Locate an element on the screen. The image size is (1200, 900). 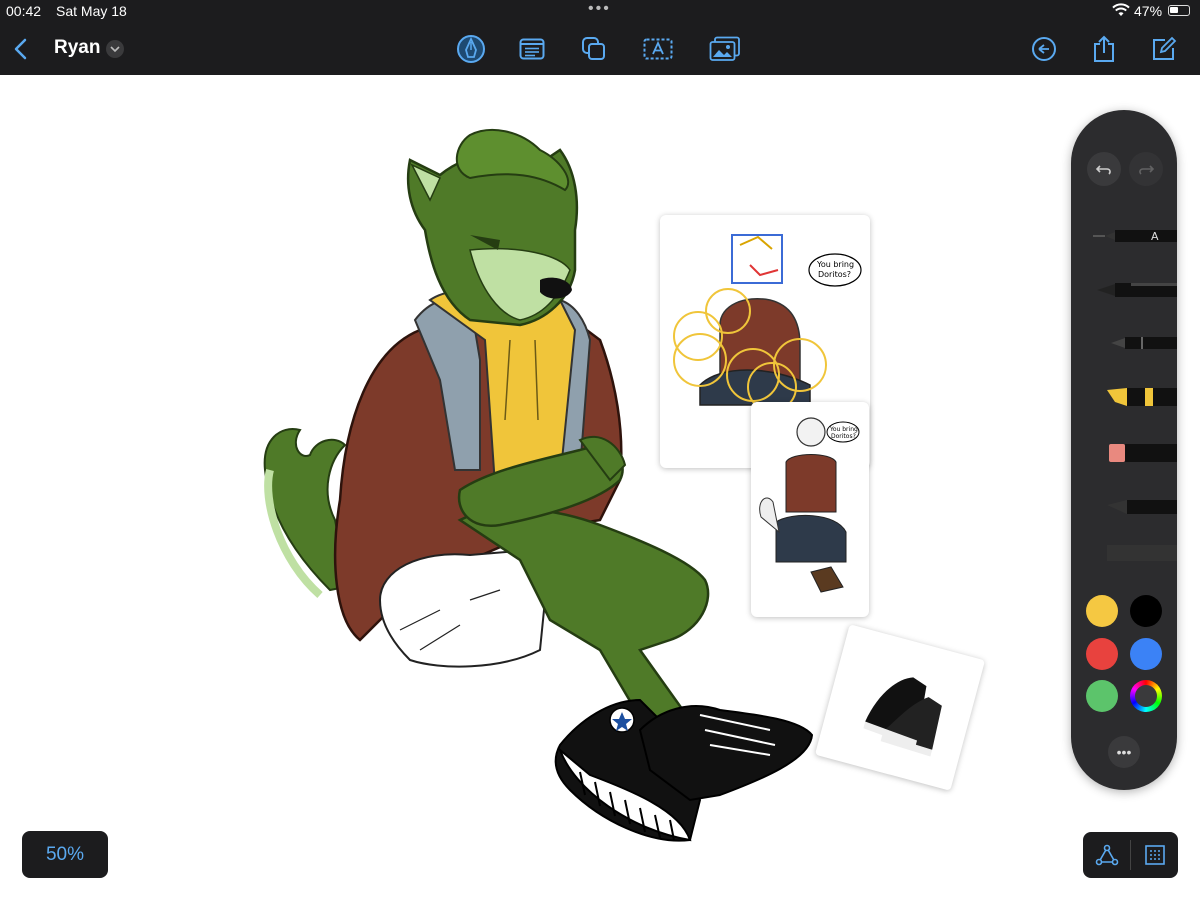
undo-icon is located at coordinates (1103, 170).